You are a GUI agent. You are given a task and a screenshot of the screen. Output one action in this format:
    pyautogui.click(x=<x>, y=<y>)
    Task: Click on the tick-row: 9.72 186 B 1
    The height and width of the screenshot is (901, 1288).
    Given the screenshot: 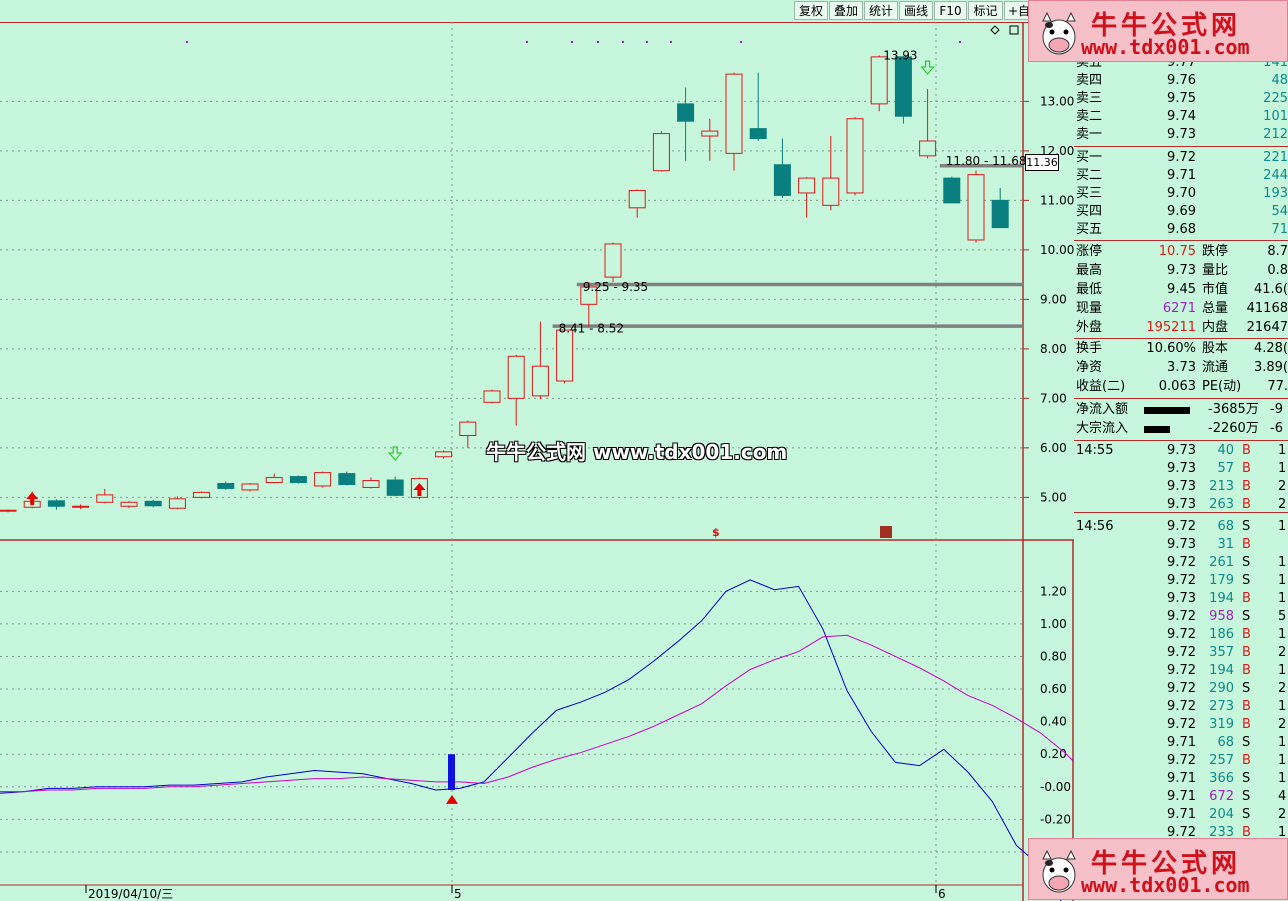 What is the action you would take?
    pyautogui.click(x=1181, y=635)
    